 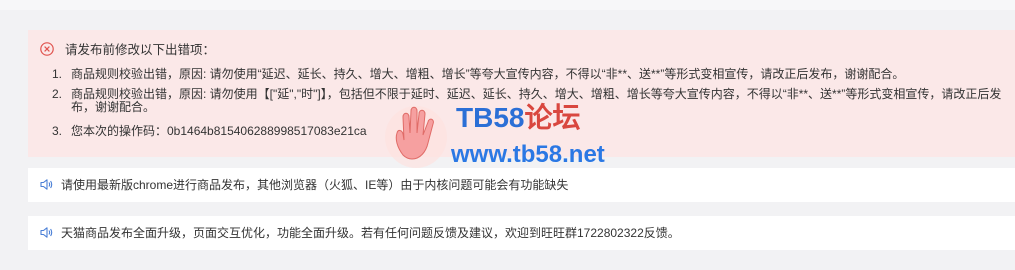 I want to click on error-item-number: 1., so click(x=57, y=74).